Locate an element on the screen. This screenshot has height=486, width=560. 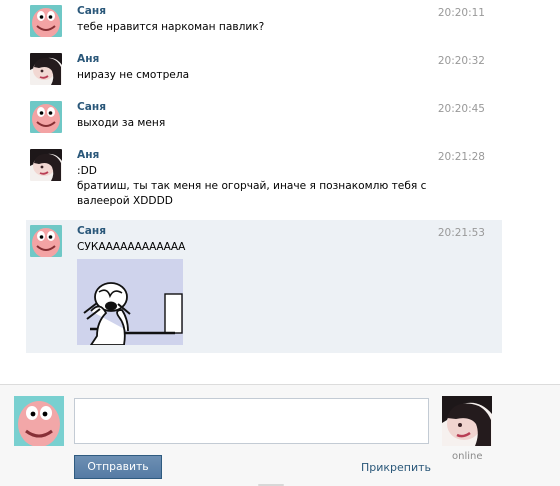
message-input is located at coordinates (251, 421).